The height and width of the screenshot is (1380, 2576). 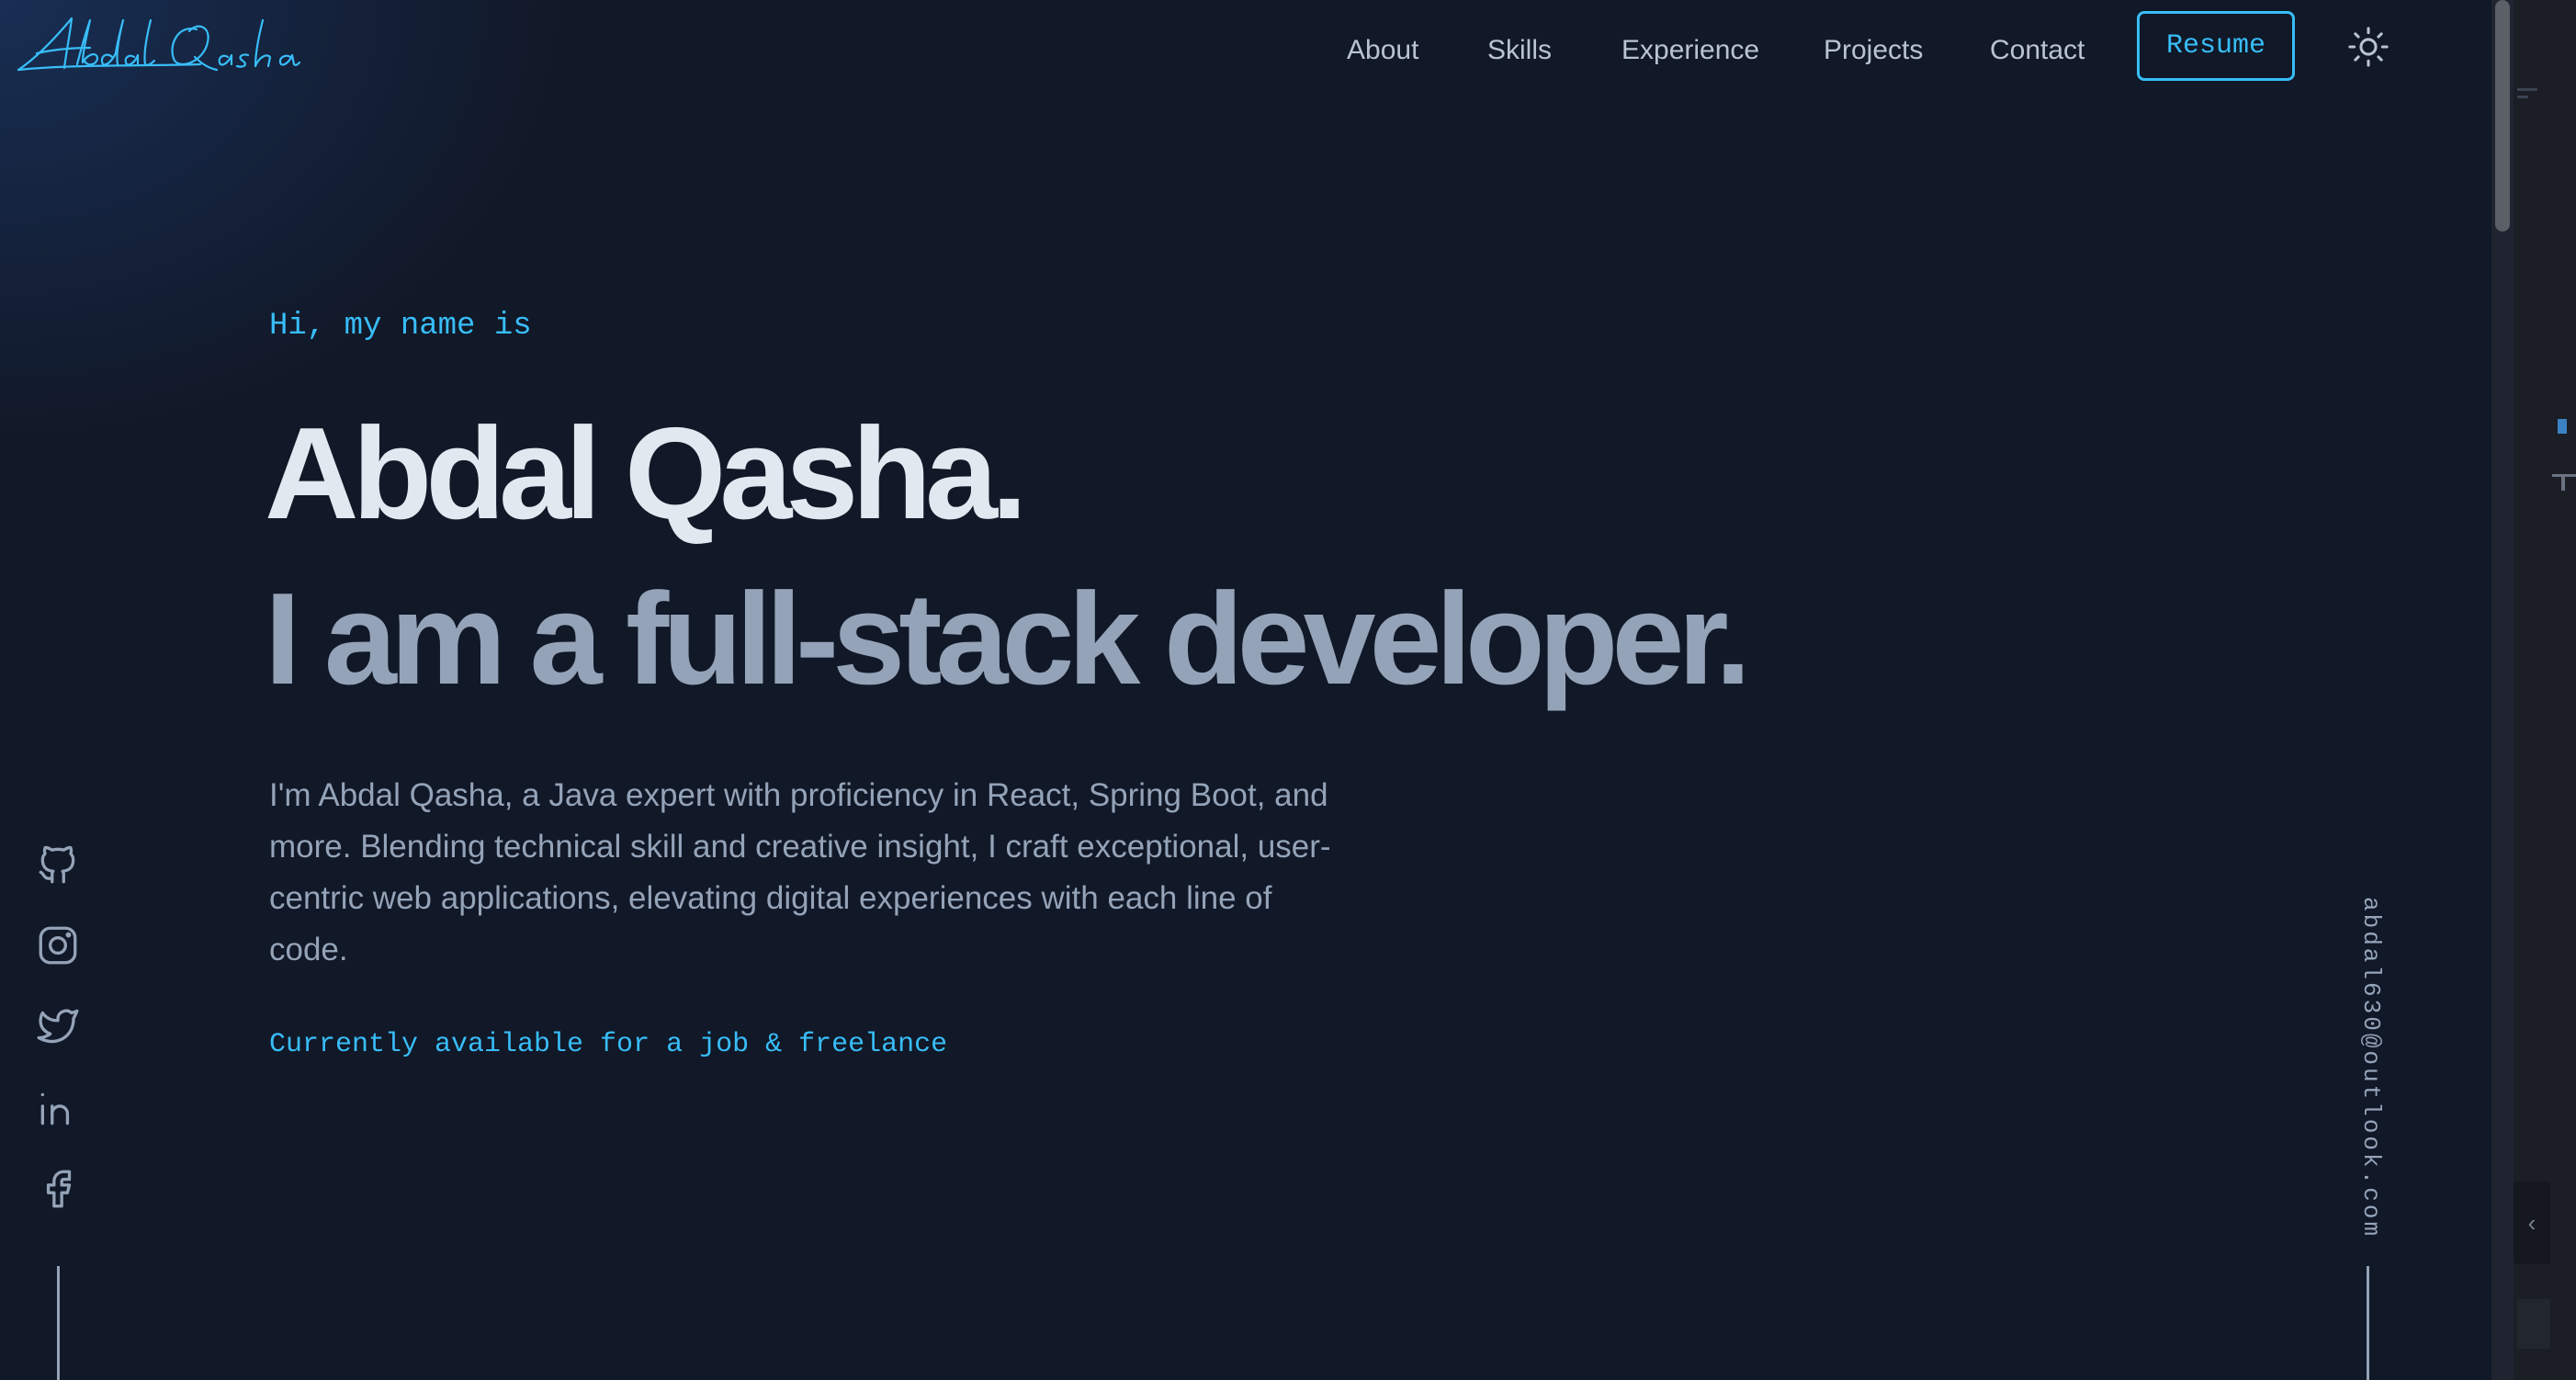 I want to click on nav-link-skills: Skills, so click(x=1519, y=51).